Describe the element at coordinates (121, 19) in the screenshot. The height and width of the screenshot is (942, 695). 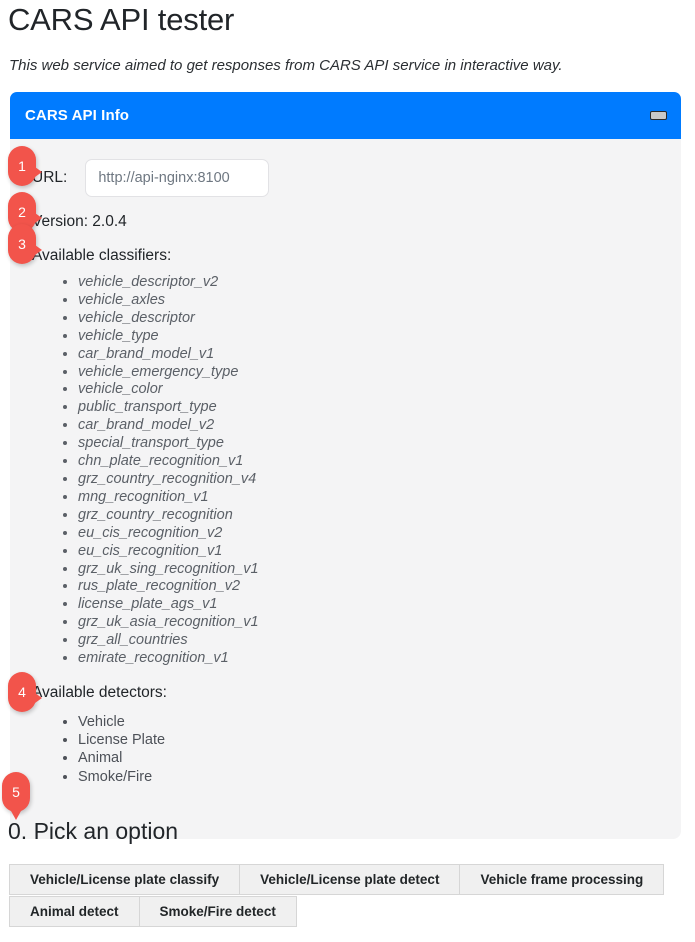
I see `page-title: CARS API tester` at that location.